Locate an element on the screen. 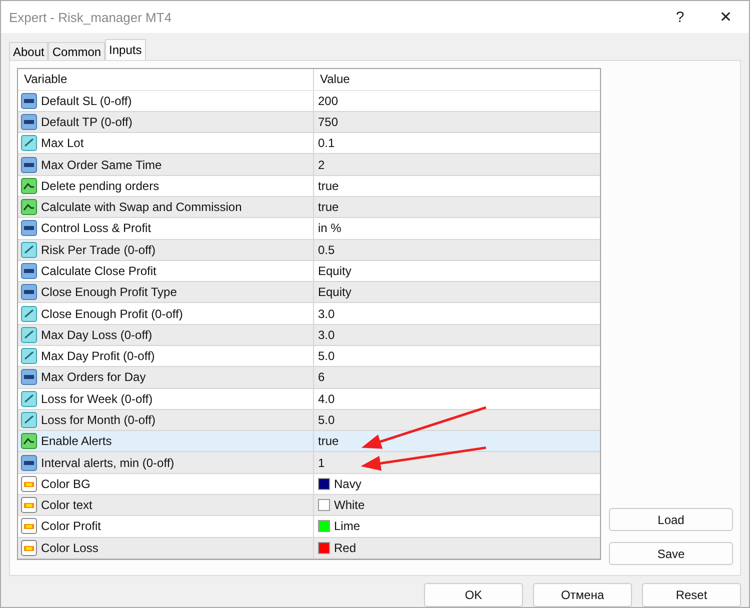 The image size is (750, 608). tab: About is located at coordinates (28, 51).